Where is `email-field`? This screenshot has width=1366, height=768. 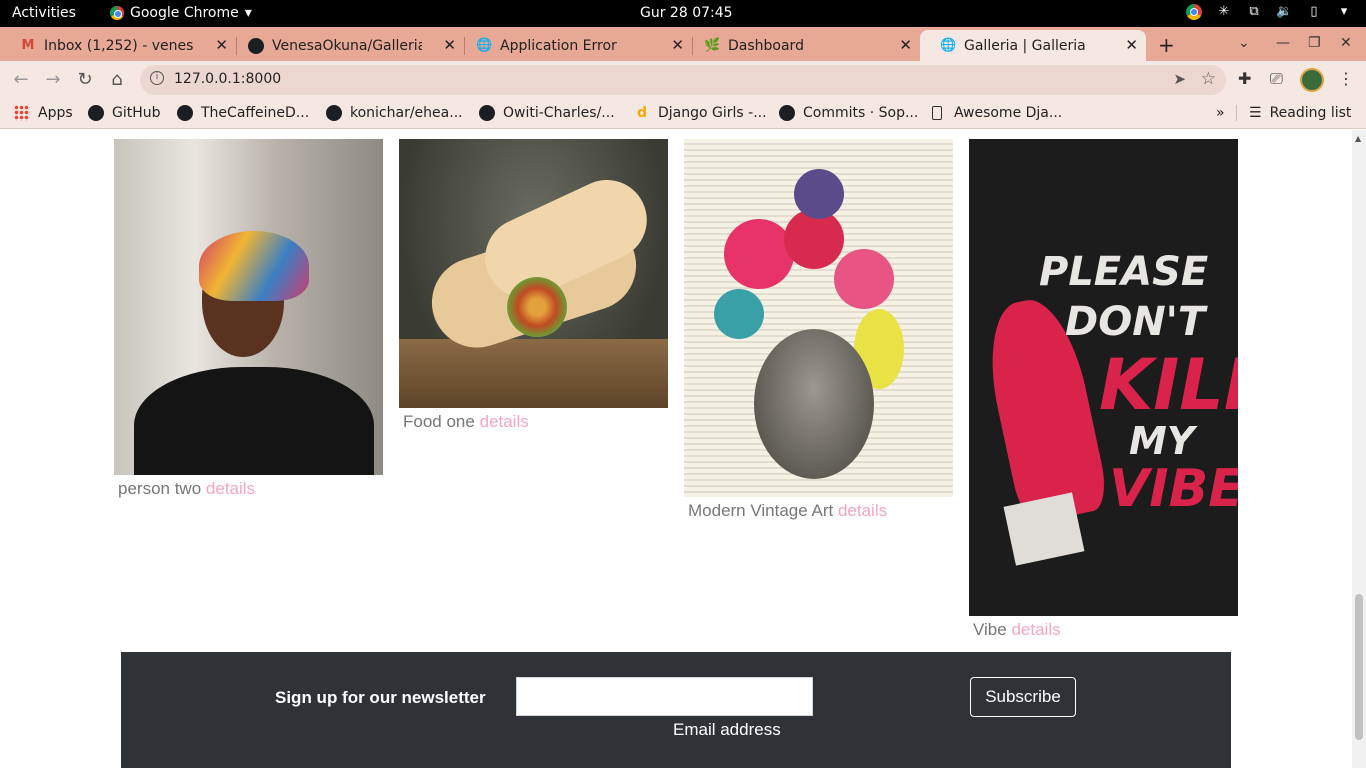
email-field is located at coordinates (664, 696).